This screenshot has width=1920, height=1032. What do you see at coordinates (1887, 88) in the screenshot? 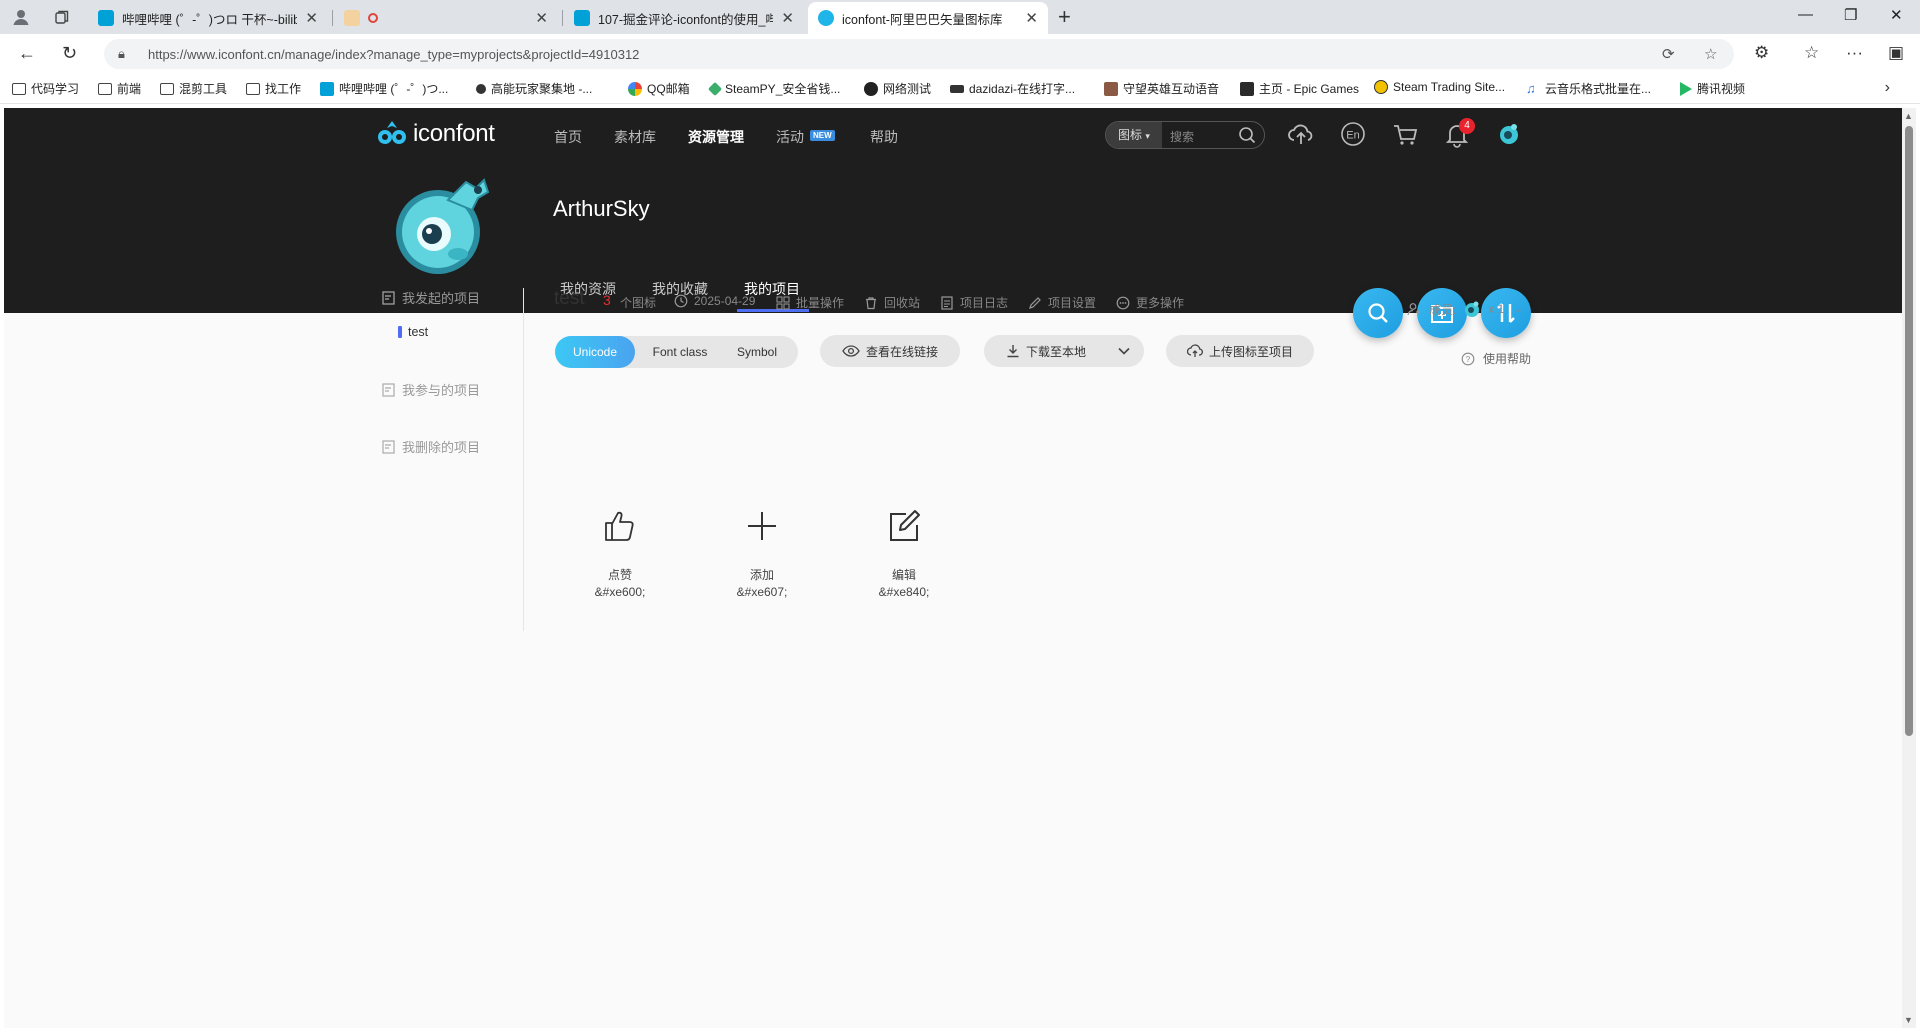
I see `chevron-right-icon: ›` at bounding box center [1887, 88].